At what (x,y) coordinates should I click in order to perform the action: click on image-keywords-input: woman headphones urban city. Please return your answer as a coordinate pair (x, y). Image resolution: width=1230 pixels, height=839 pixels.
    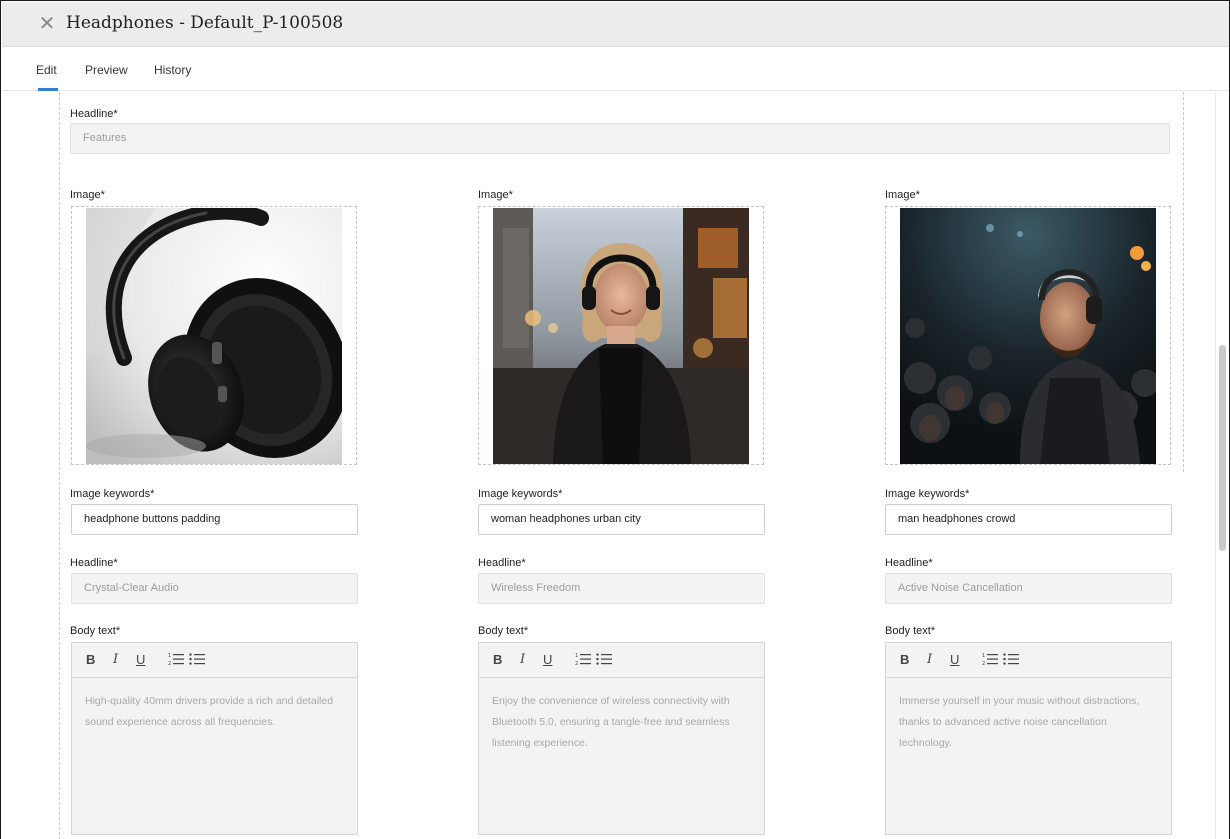
    Looking at the image, I should click on (621, 519).